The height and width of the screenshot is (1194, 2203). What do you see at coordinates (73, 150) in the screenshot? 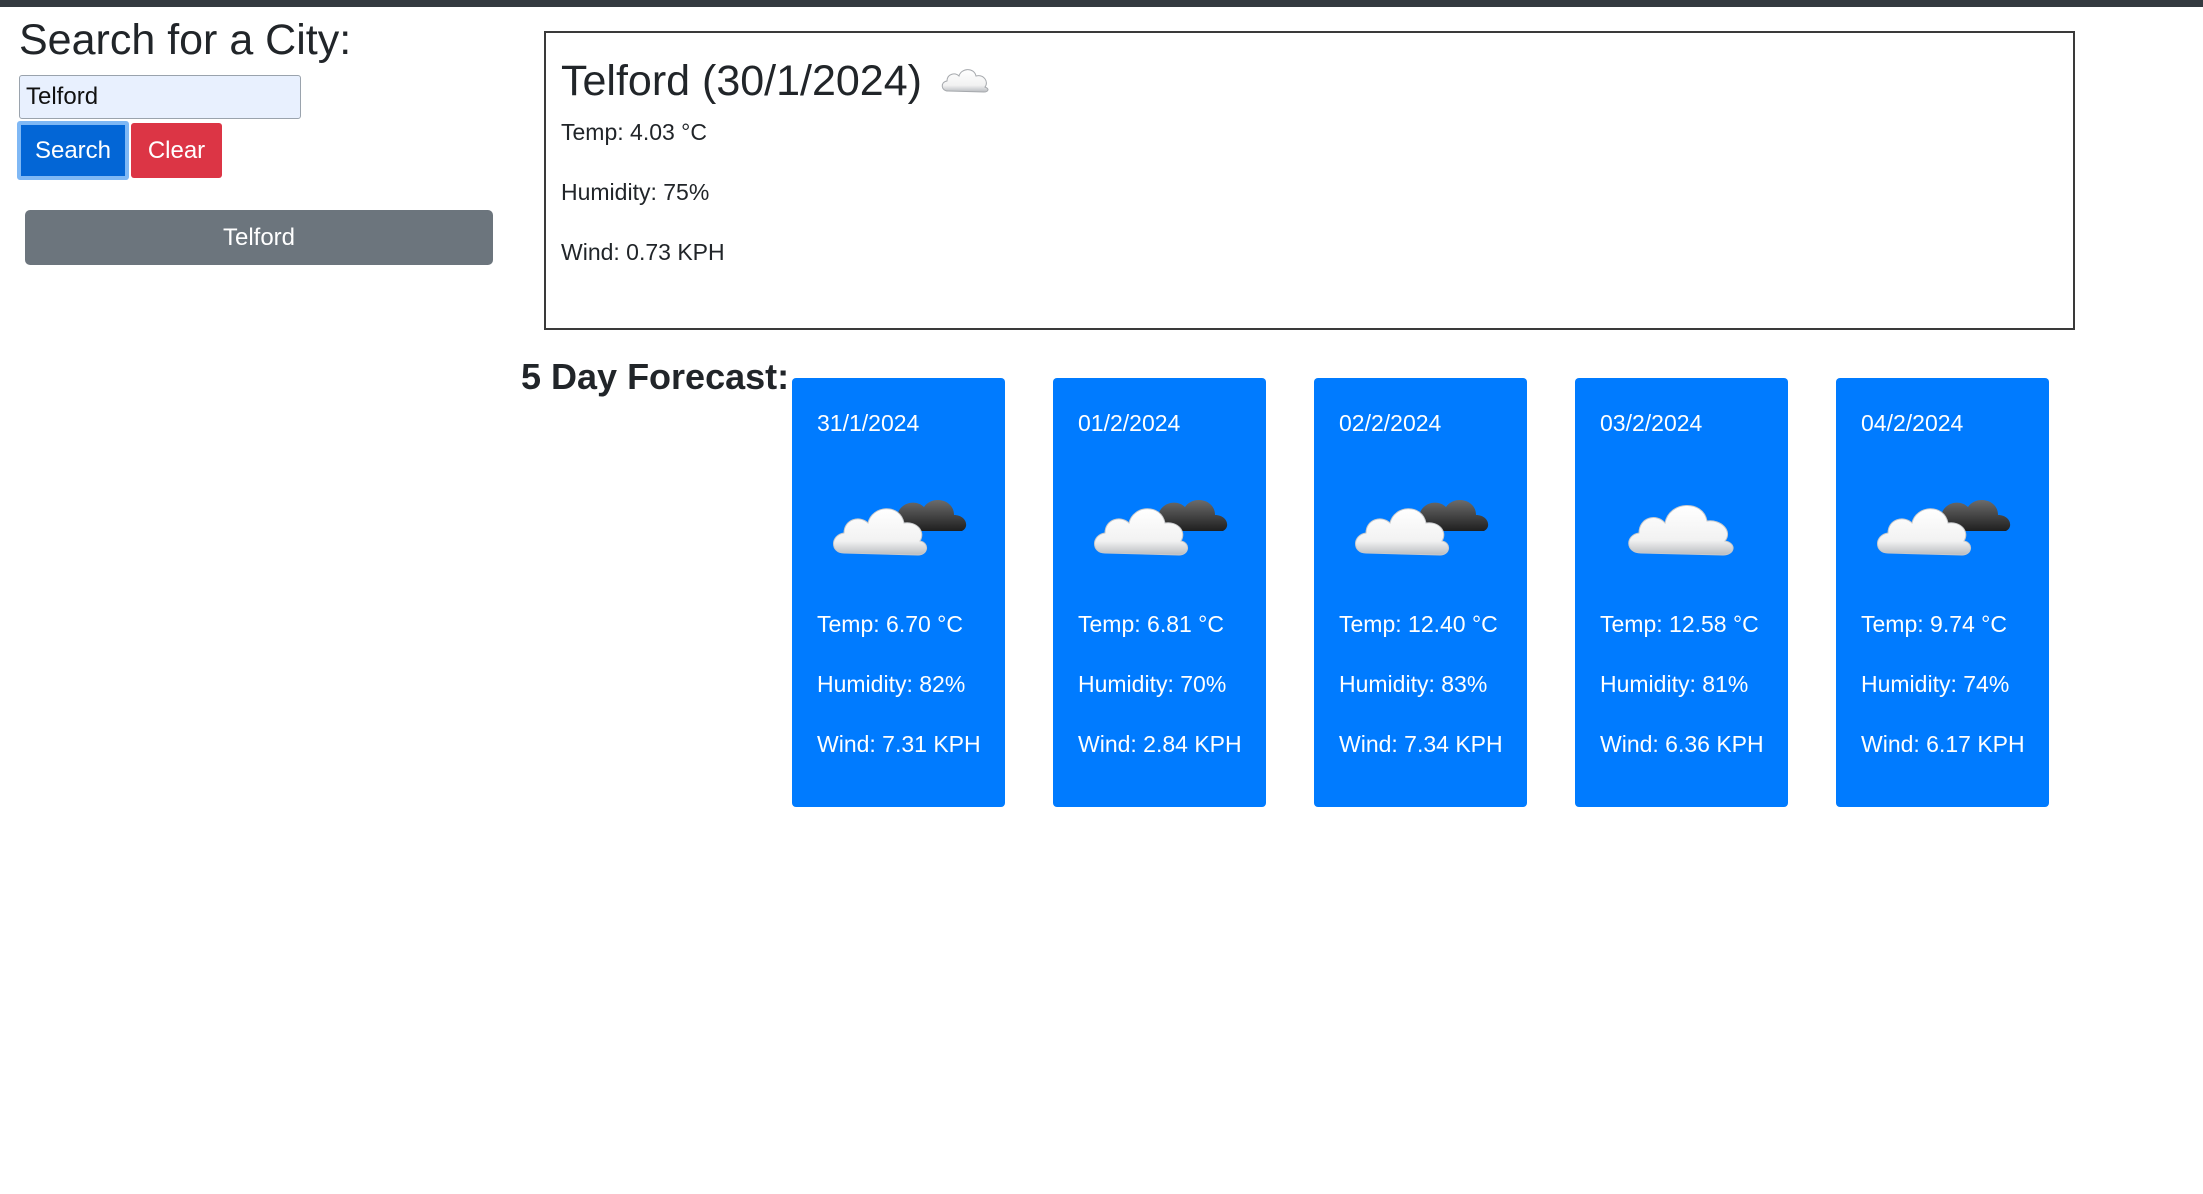
I see `search-button: Search` at bounding box center [73, 150].